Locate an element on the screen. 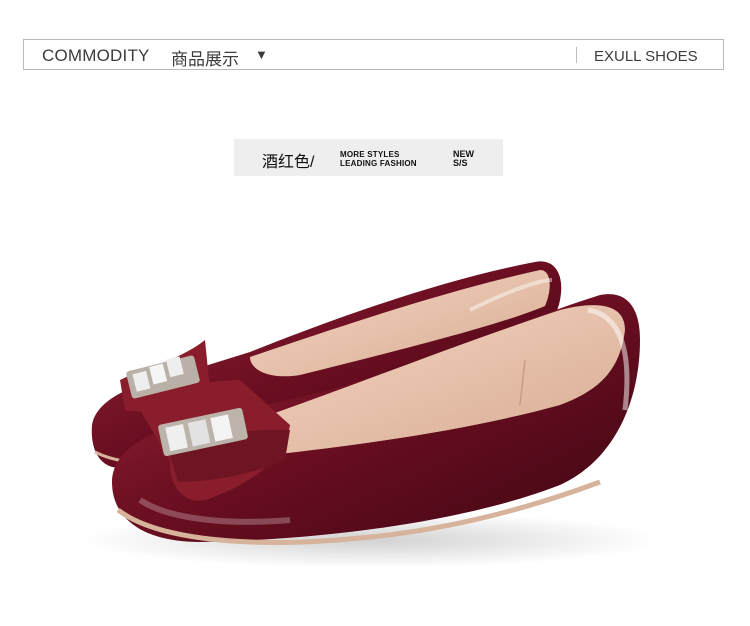 The image size is (750, 626). section-title: COMMODITY is located at coordinates (96, 55).